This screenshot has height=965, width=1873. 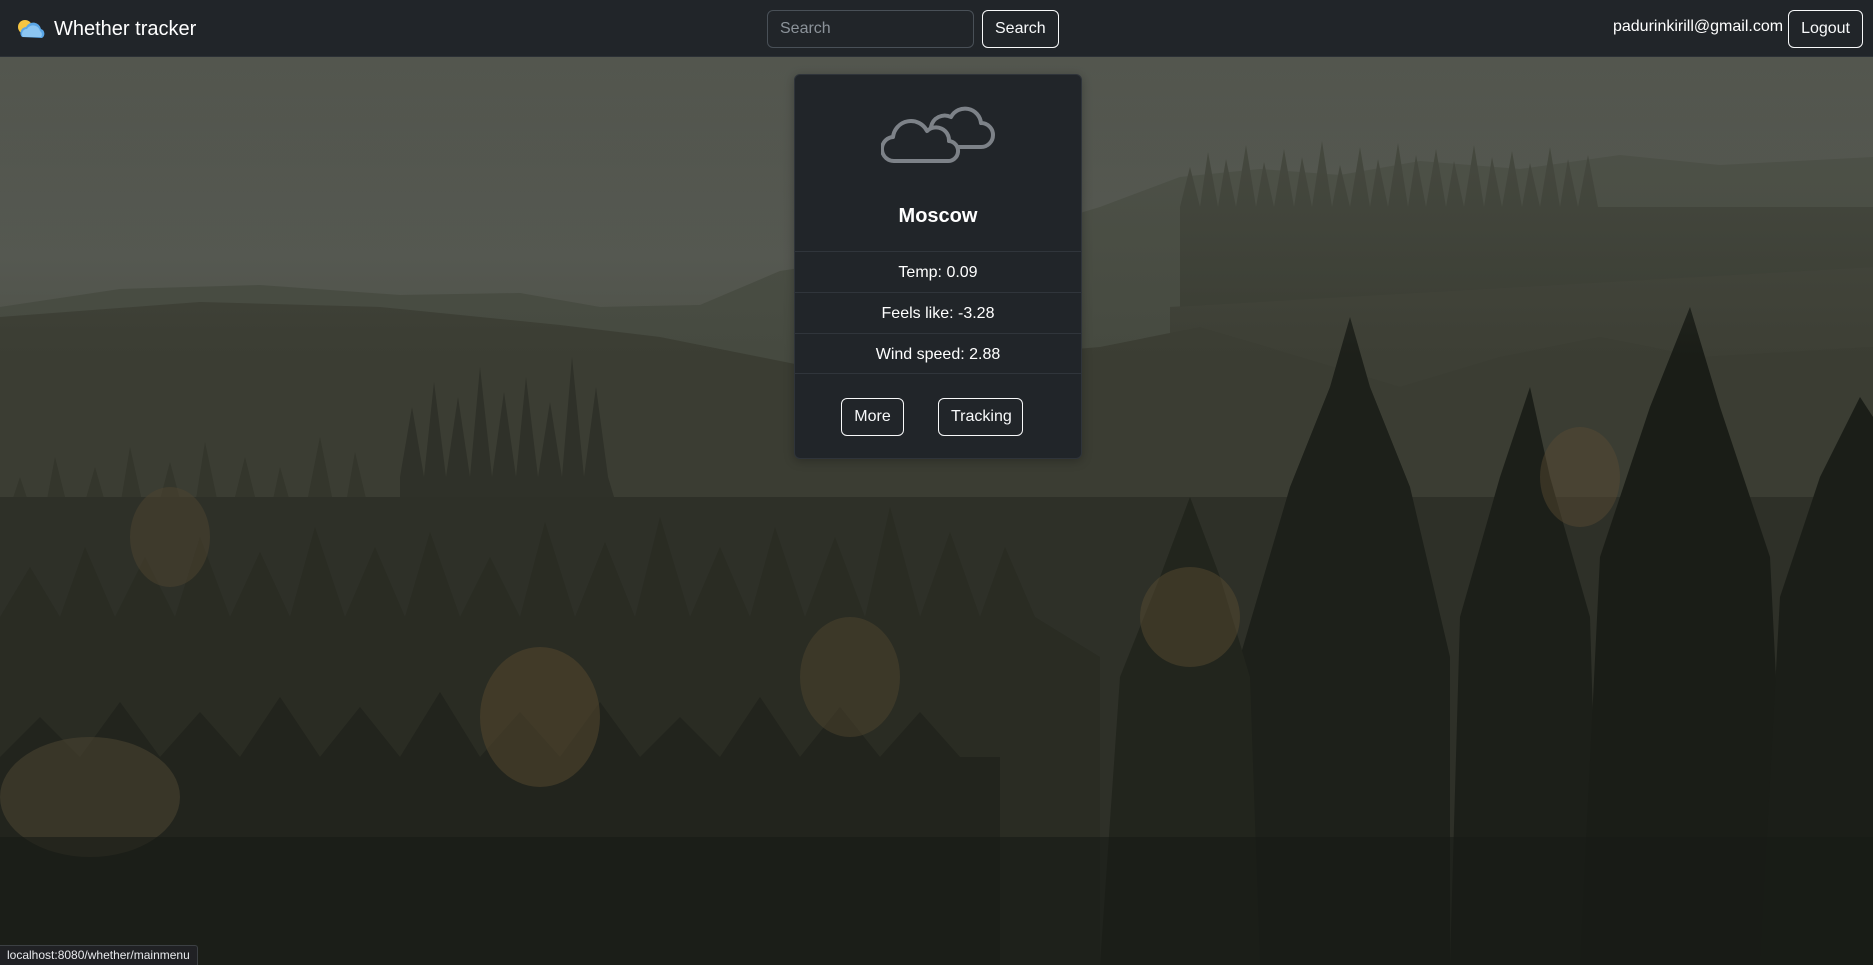 I want to click on temperature-item: Temp: 0.09, so click(x=938, y=271).